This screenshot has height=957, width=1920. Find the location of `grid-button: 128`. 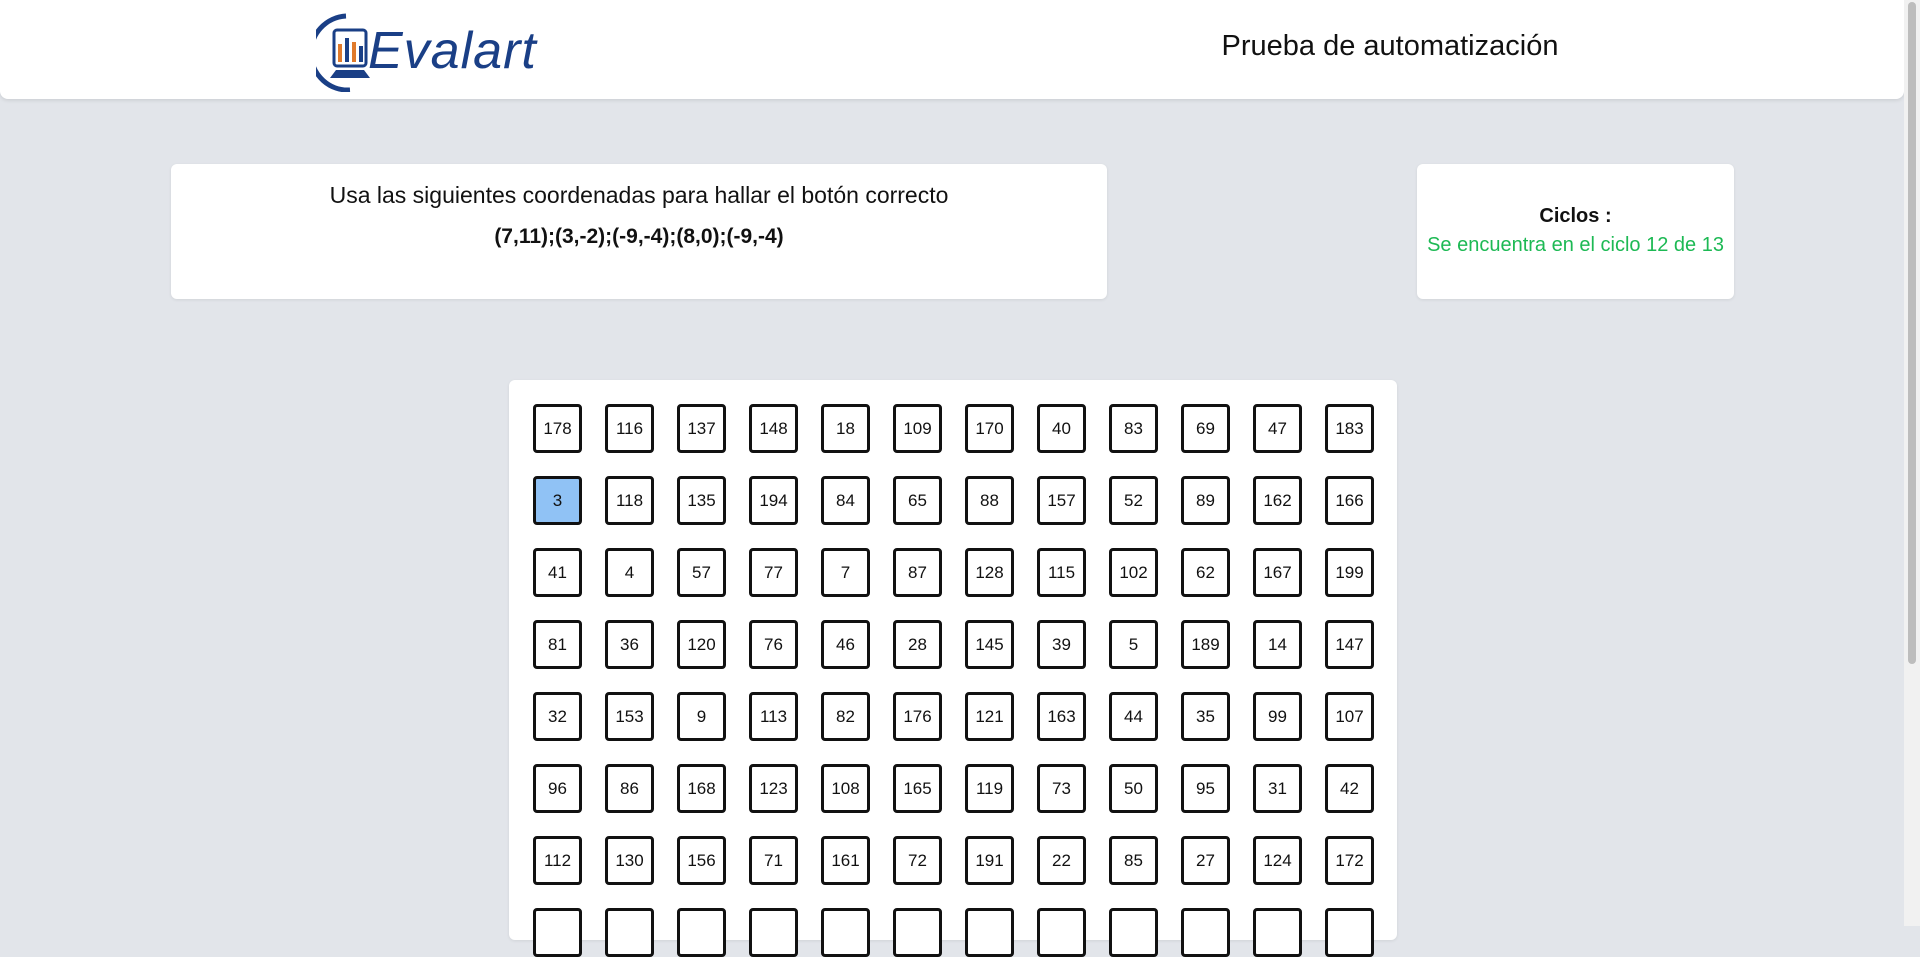

grid-button: 128 is located at coordinates (989, 572).